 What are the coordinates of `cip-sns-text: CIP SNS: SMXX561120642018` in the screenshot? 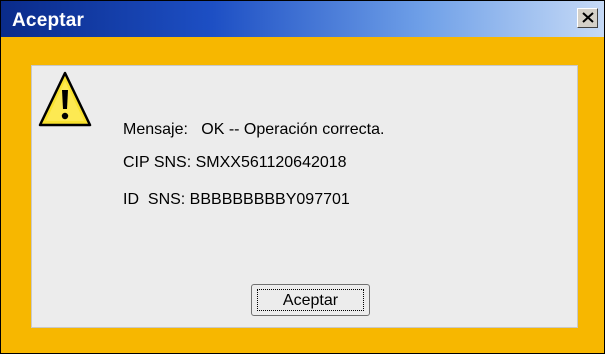 It's located at (235, 162).